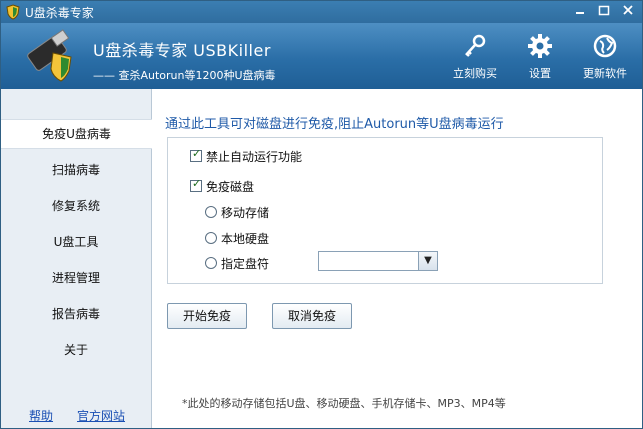 Image resolution: width=643 pixels, height=429 pixels. I want to click on maximize-icon, so click(604, 10).